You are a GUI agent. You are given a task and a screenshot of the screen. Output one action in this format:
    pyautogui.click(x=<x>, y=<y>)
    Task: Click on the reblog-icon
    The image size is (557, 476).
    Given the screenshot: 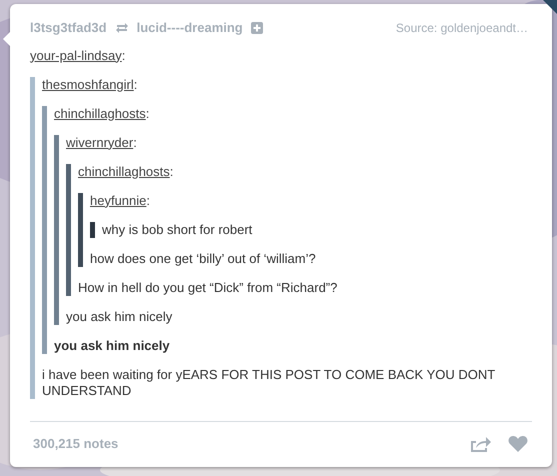 What is the action you would take?
    pyautogui.click(x=121, y=28)
    